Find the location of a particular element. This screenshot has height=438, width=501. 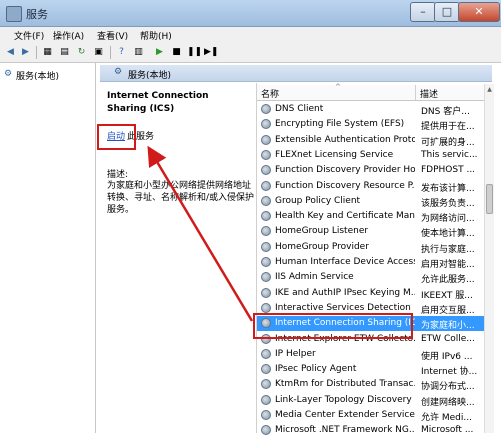

services-app-icon is located at coordinates (14, 14).